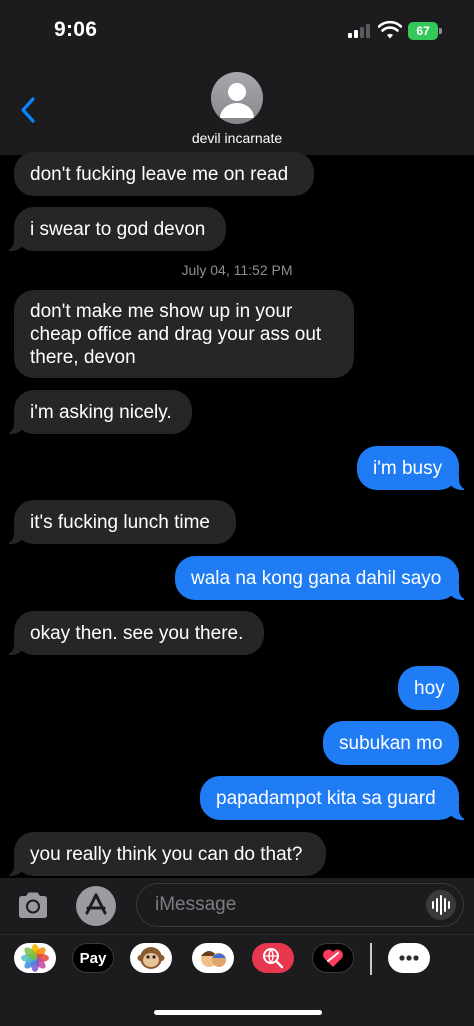 The width and height of the screenshot is (474, 1026). I want to click on message-timestamp: July 04, 11:52 PM, so click(237, 270).